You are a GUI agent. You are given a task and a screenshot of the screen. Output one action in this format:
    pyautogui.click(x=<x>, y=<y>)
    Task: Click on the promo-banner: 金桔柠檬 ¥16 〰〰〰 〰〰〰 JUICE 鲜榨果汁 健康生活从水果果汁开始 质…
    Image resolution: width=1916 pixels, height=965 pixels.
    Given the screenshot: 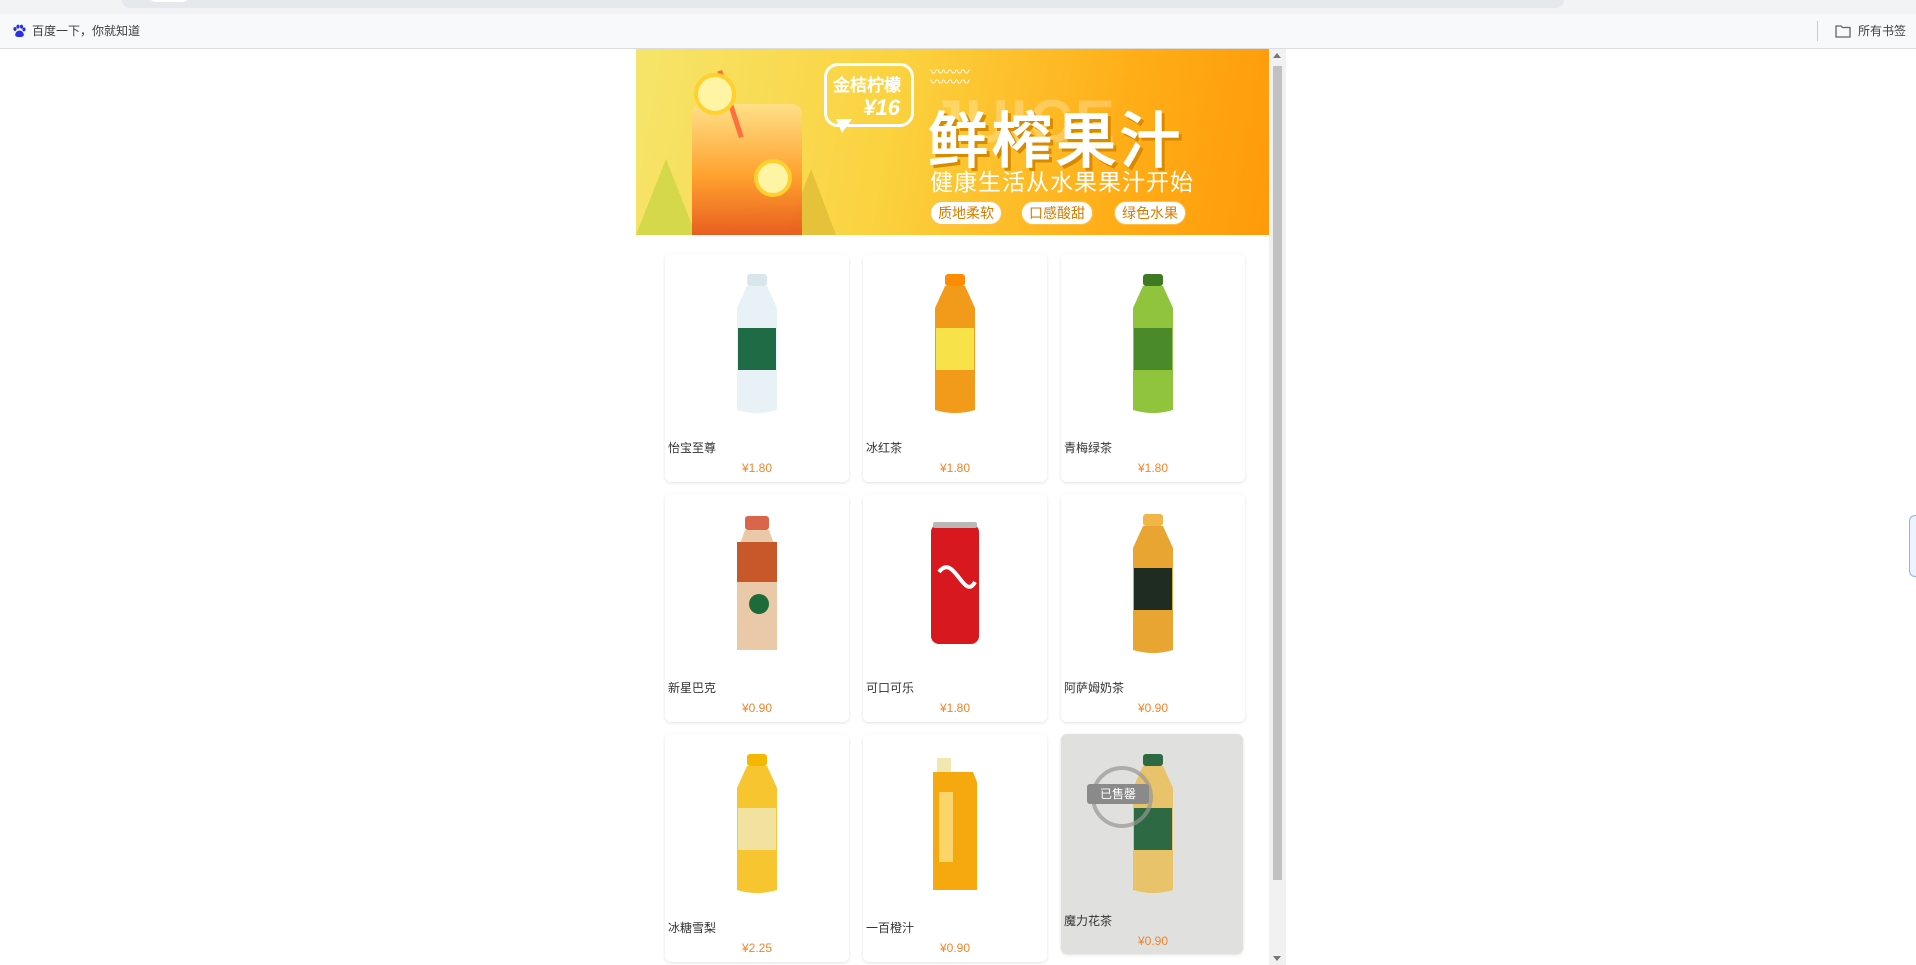 What is the action you would take?
    pyautogui.click(x=952, y=142)
    